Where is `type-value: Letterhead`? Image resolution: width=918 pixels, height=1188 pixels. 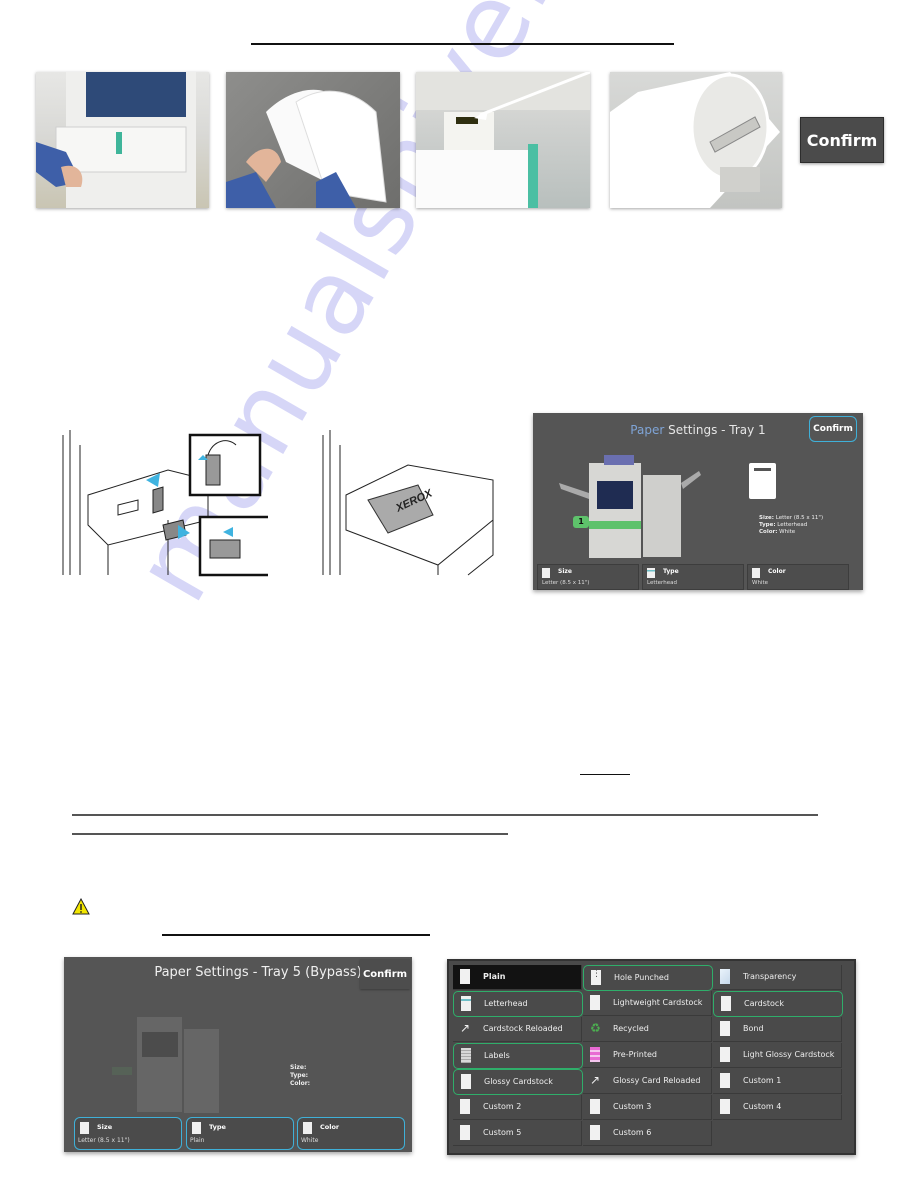
type-value: Letterhead is located at coordinates (791, 525).